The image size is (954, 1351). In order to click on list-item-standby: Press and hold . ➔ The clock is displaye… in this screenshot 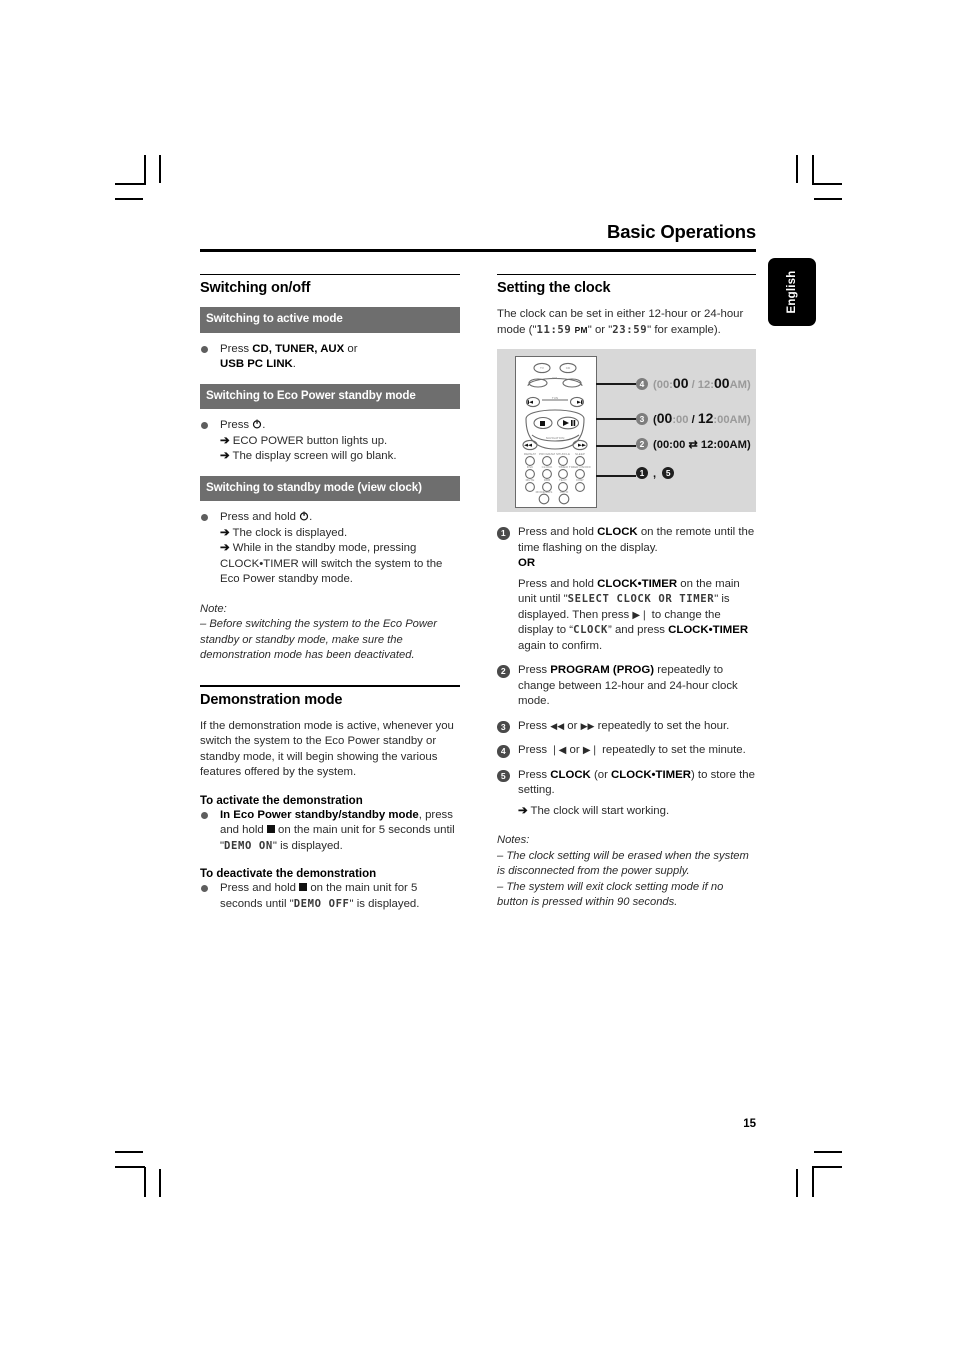, I will do `click(330, 549)`.